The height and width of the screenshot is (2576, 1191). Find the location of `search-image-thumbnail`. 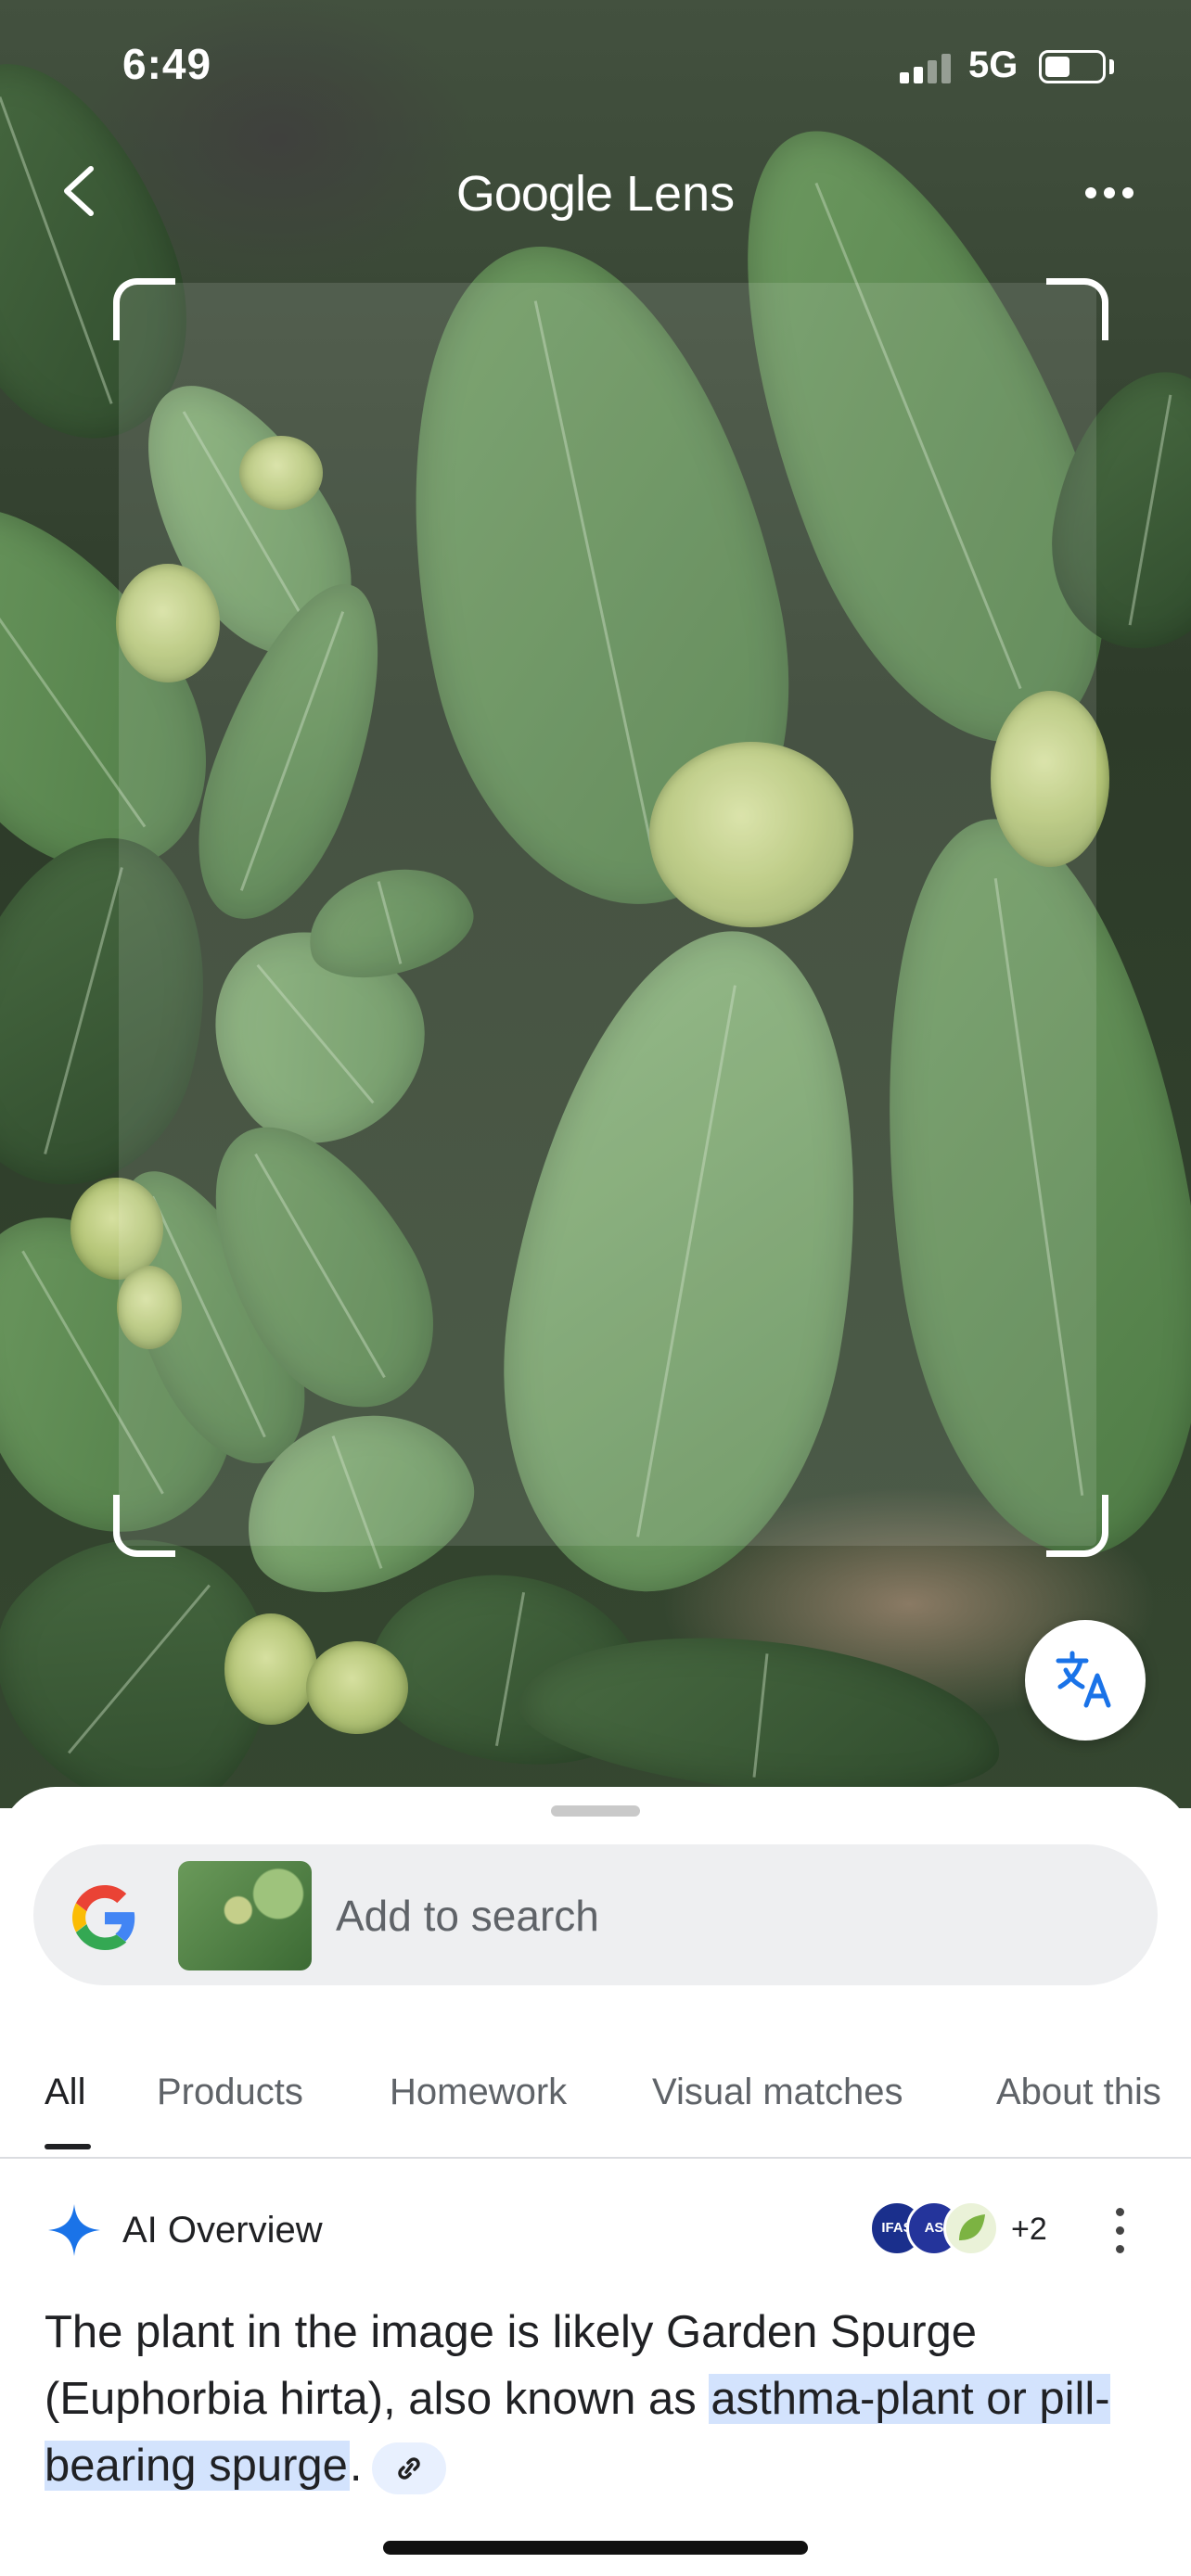

search-image-thumbnail is located at coordinates (245, 1915).